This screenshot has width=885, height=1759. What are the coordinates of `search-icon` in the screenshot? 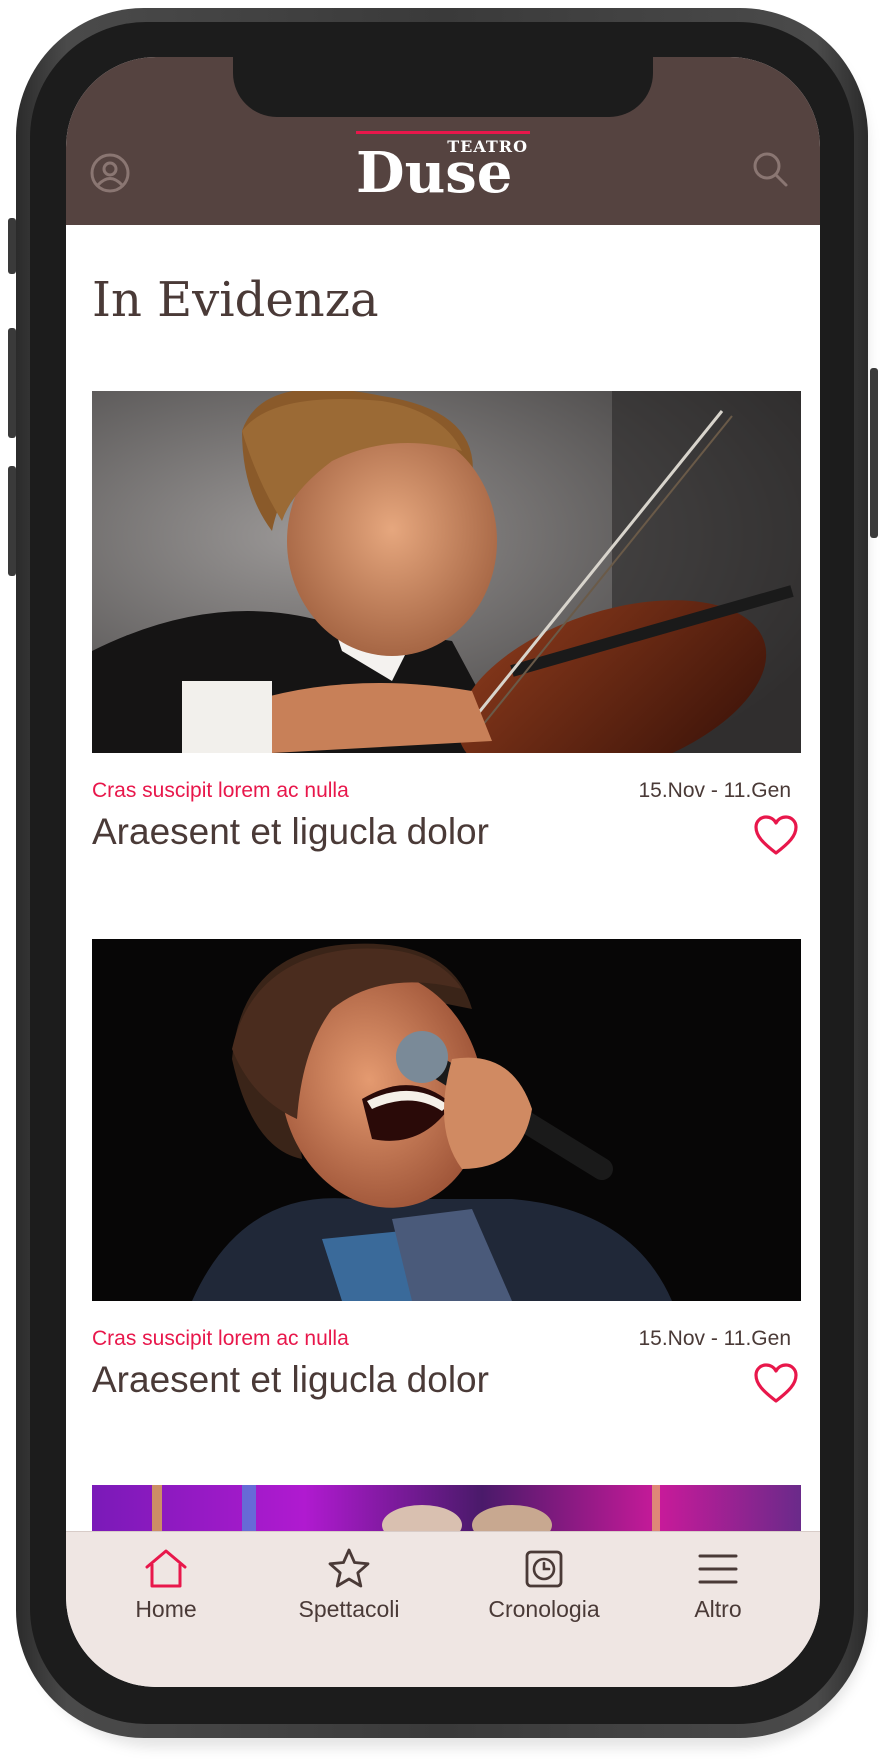 It's located at (770, 169).